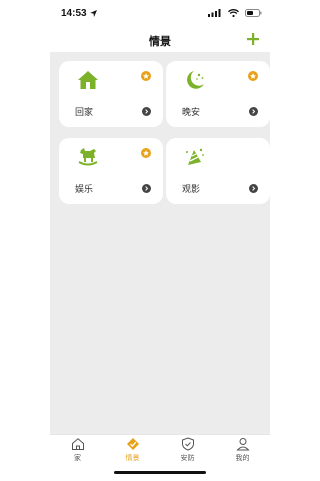  What do you see at coordinates (93, 13) in the screenshot?
I see `location-arrow-icon` at bounding box center [93, 13].